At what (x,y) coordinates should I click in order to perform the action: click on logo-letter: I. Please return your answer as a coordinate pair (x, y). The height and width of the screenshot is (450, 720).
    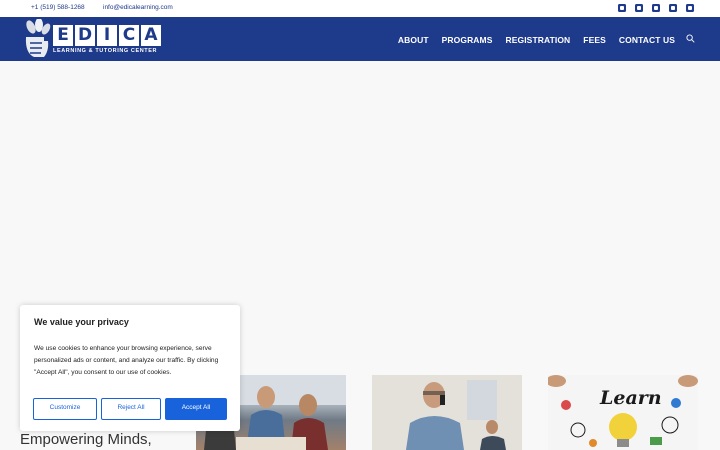
    Looking at the image, I should click on (107, 35).